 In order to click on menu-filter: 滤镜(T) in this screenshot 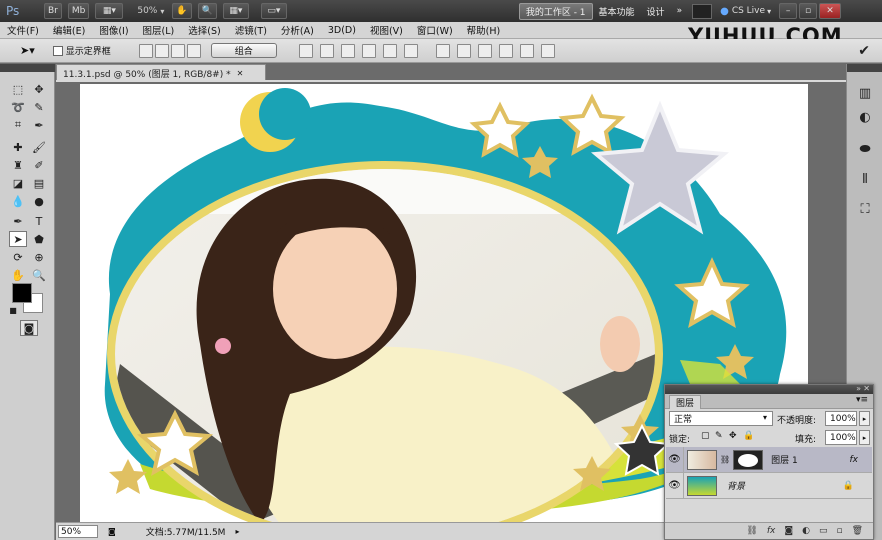, I will do `click(251, 30)`.